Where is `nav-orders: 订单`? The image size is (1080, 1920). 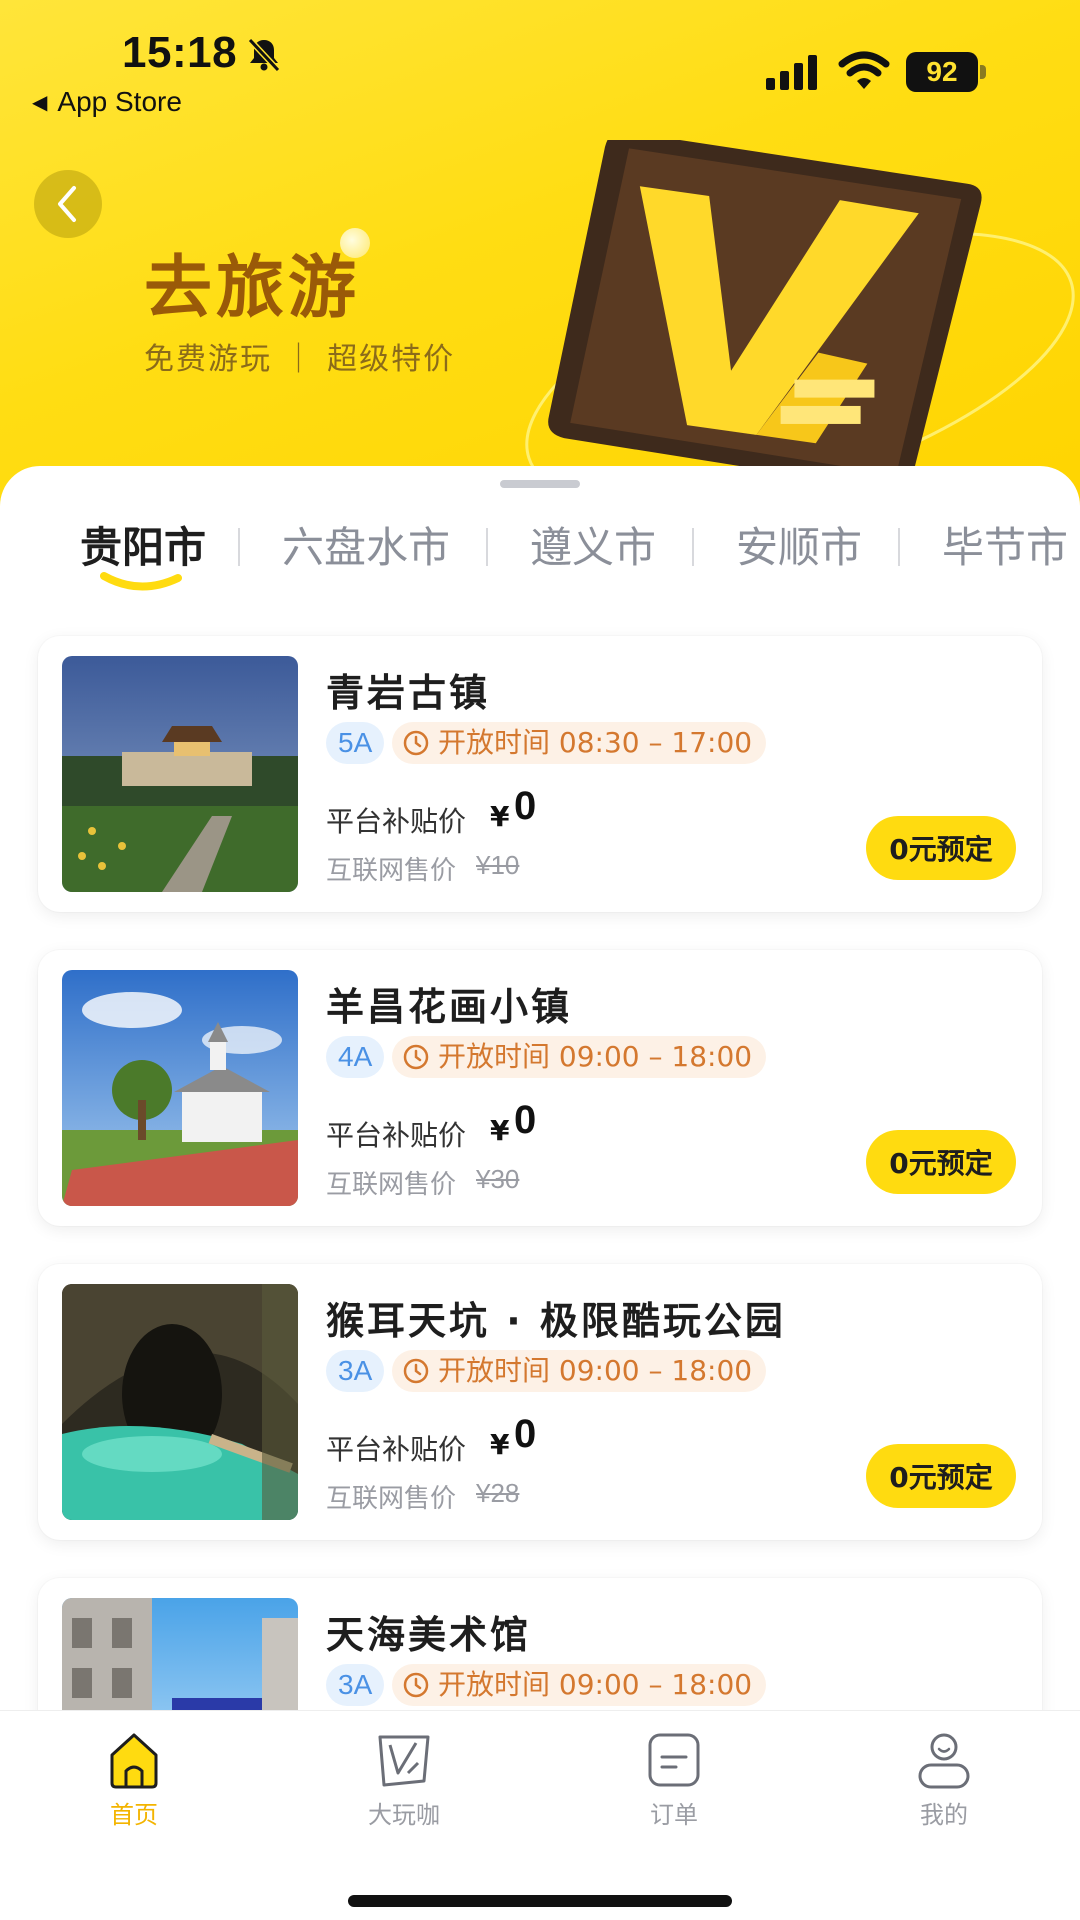
nav-orders: 订单 is located at coordinates (674, 1784).